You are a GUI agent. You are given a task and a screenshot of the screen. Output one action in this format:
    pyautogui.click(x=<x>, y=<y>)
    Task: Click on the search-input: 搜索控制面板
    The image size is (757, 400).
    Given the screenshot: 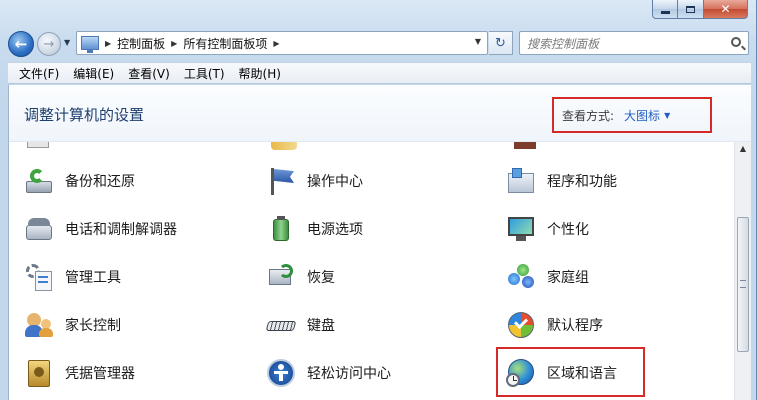 What is the action you would take?
    pyautogui.click(x=634, y=43)
    